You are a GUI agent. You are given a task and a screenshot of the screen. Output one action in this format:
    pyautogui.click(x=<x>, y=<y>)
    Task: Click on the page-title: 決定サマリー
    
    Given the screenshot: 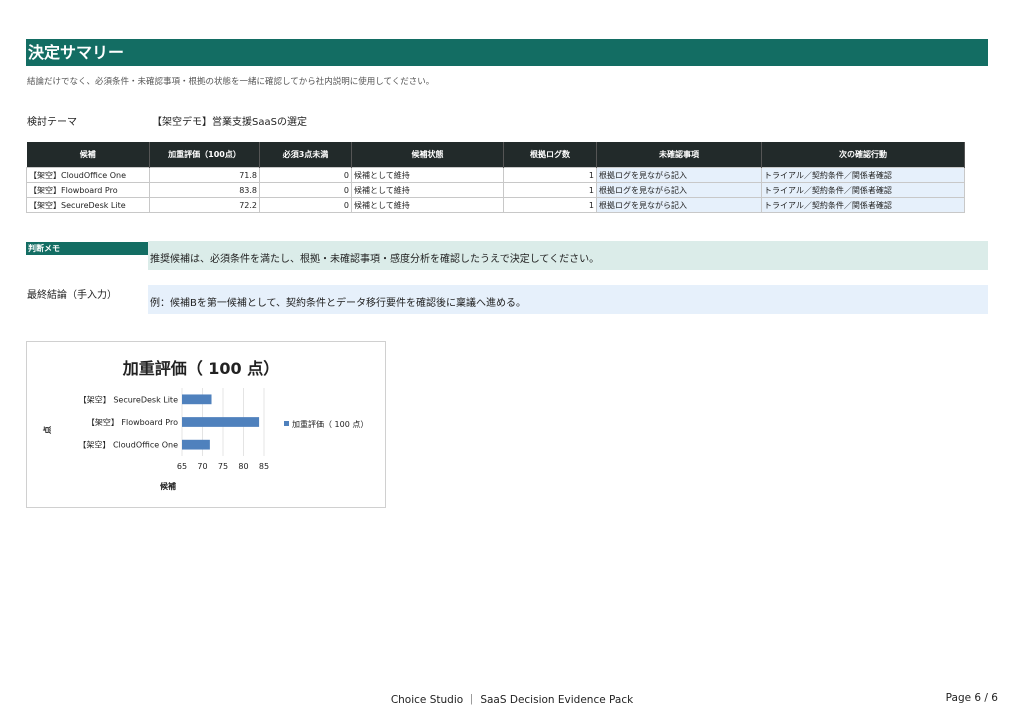 What is the action you would take?
    pyautogui.click(x=76, y=52)
    